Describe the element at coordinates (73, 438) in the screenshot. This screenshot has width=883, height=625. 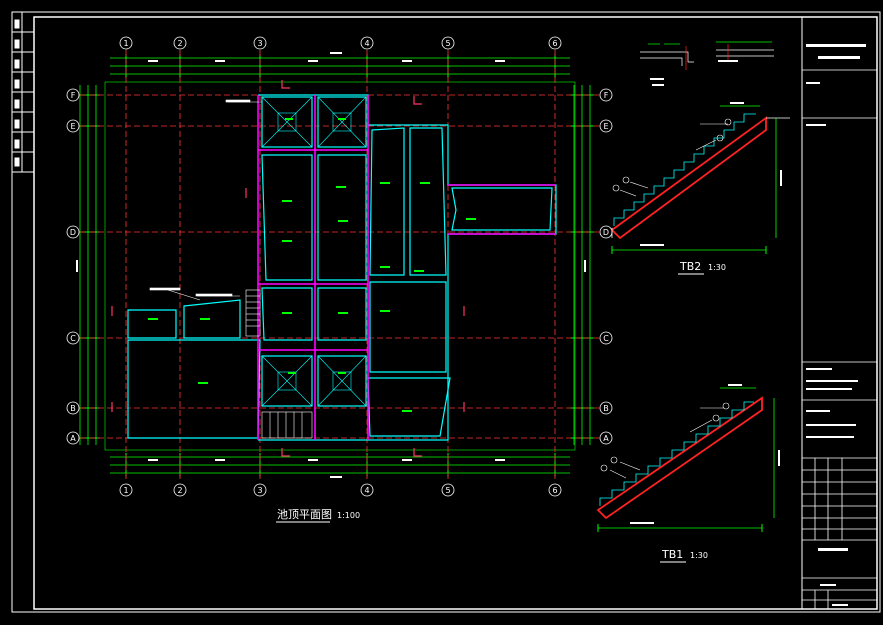
I see `row-label-left-A: A` at that location.